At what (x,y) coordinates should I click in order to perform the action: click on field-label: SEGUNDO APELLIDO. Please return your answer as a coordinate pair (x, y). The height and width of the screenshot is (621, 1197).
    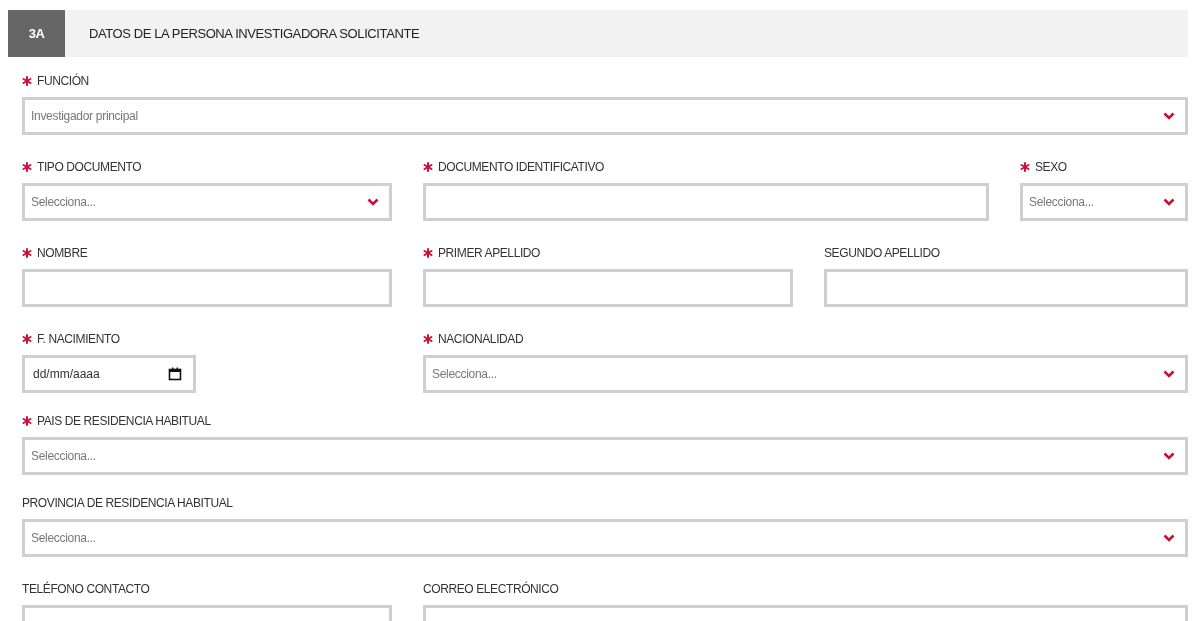
    Looking at the image, I should click on (882, 253).